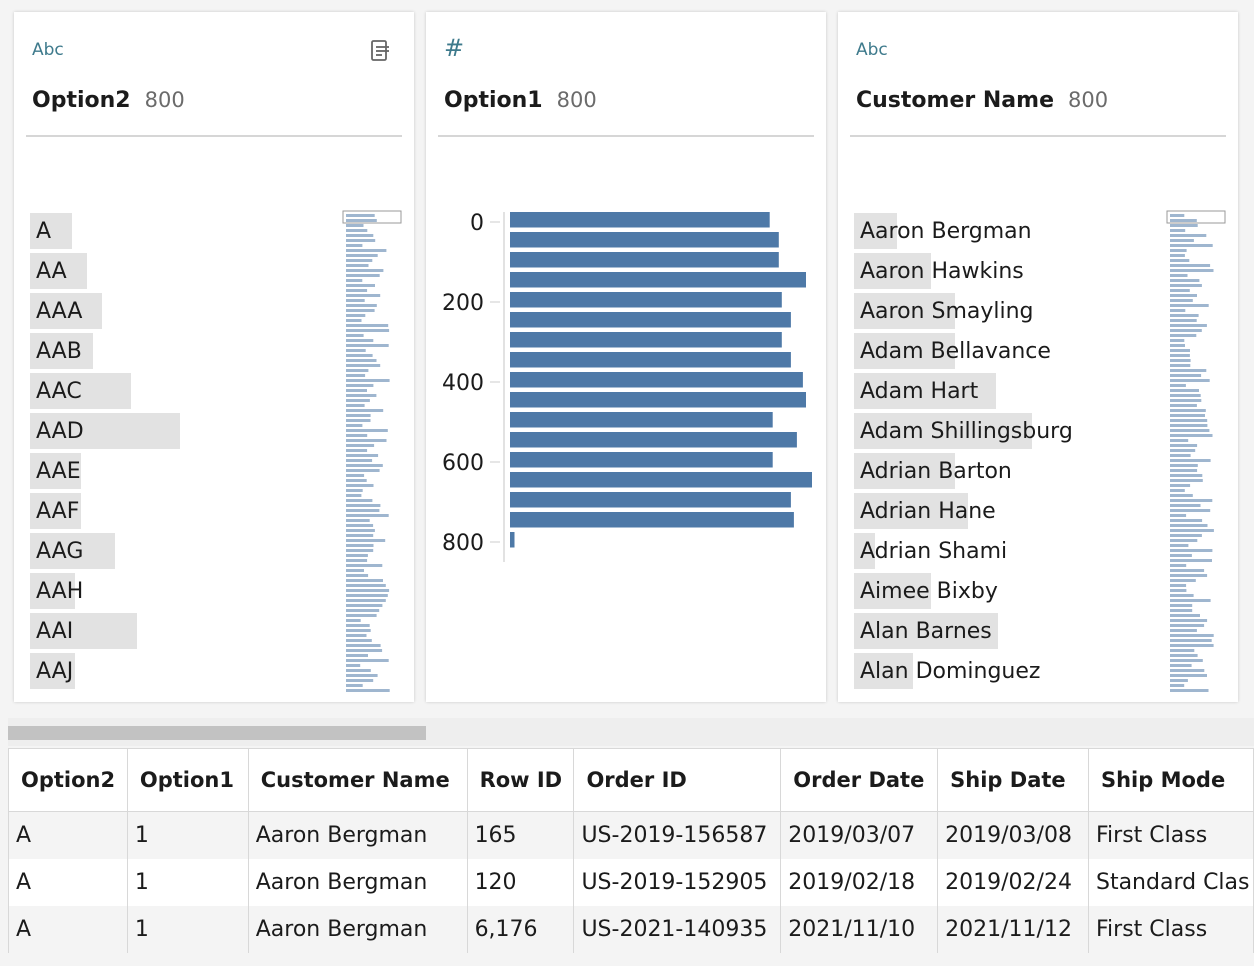  What do you see at coordinates (190, 633) in the screenshot?
I see `value-row: AAI` at bounding box center [190, 633].